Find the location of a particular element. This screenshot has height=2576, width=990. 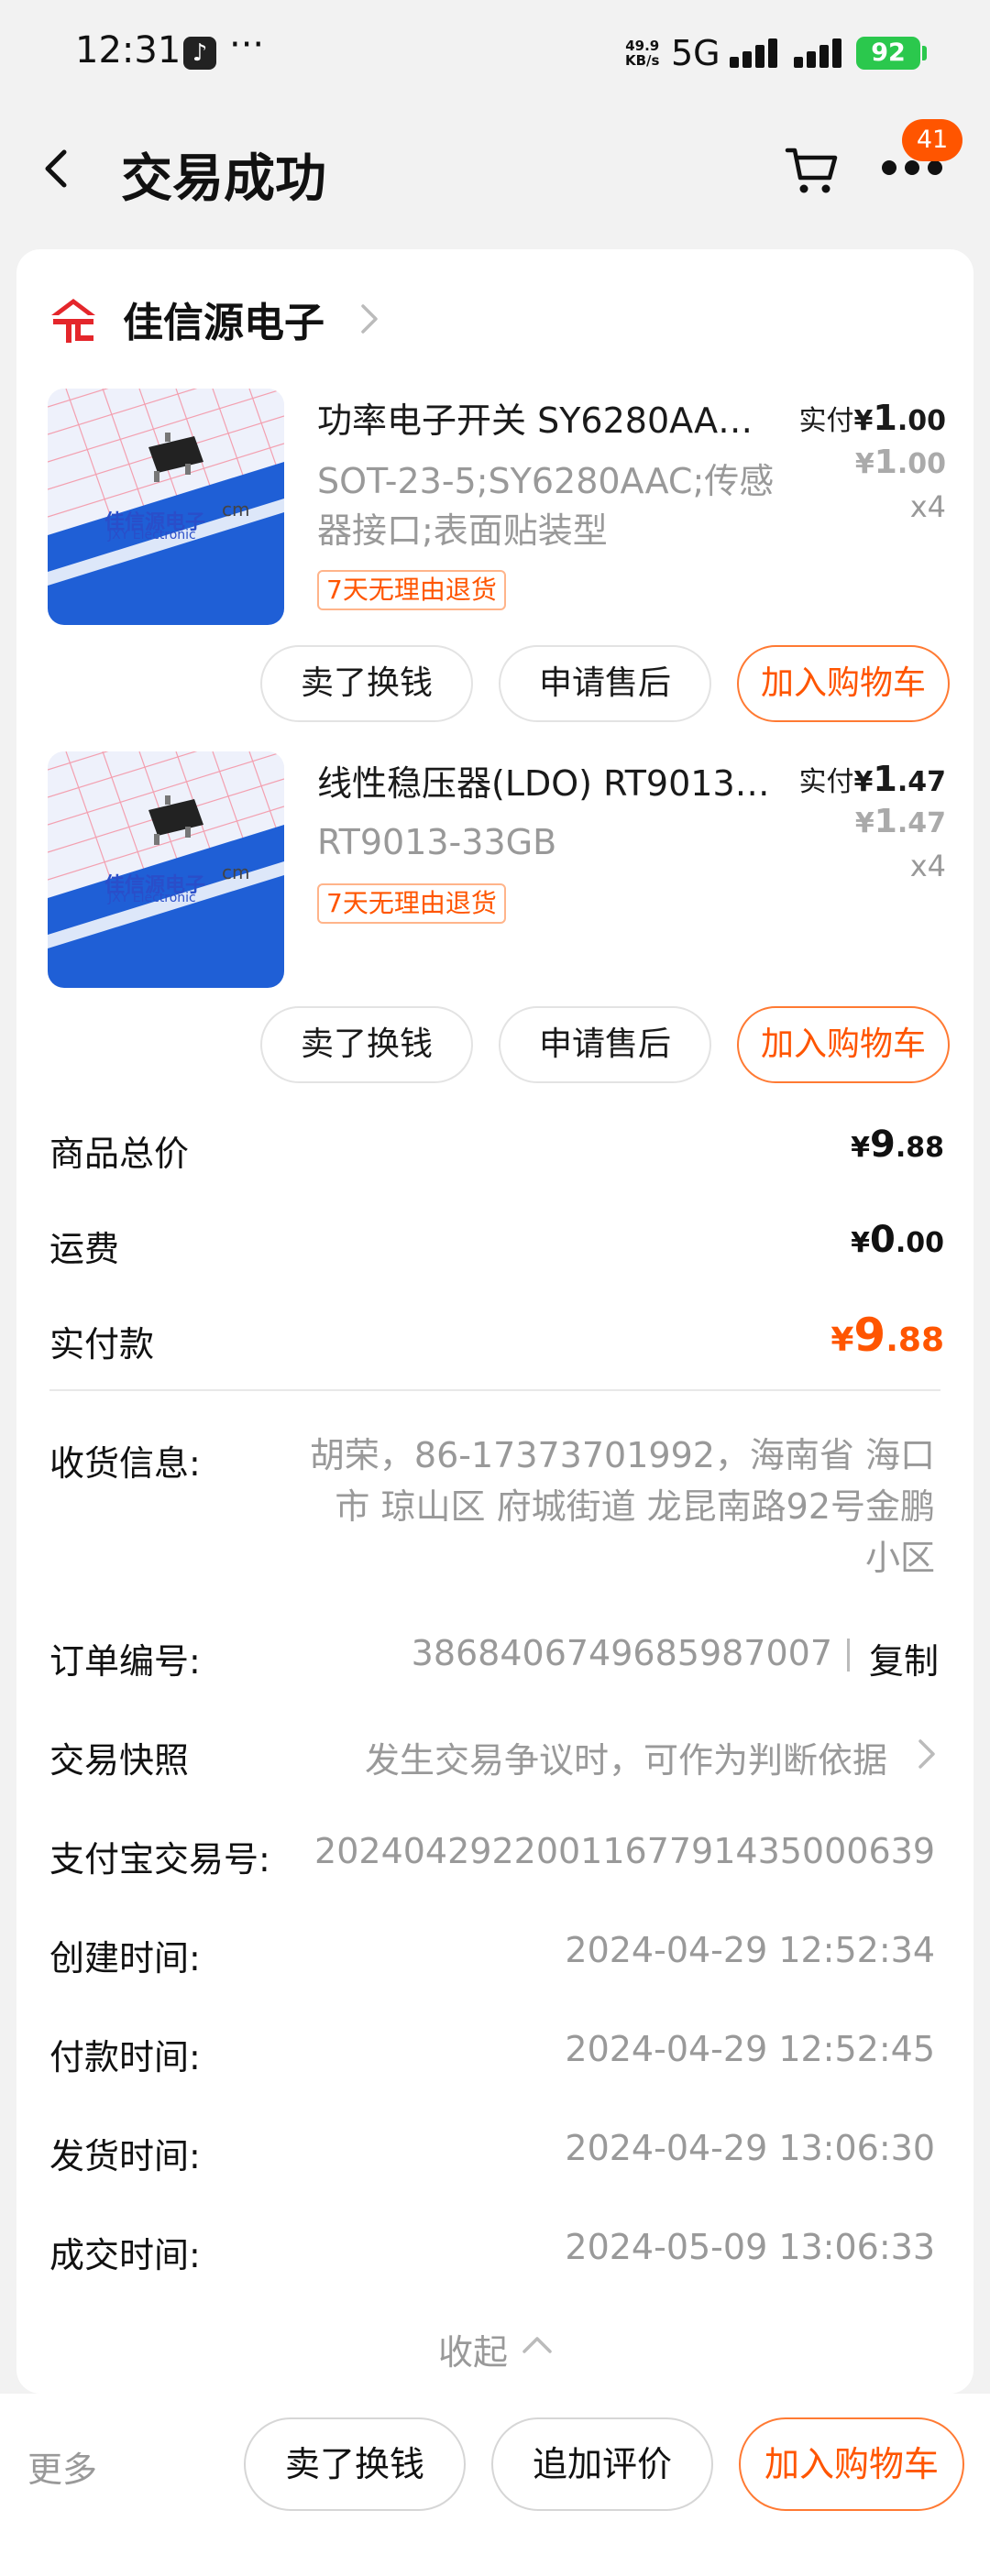

network-type: 5G is located at coordinates (695, 53).